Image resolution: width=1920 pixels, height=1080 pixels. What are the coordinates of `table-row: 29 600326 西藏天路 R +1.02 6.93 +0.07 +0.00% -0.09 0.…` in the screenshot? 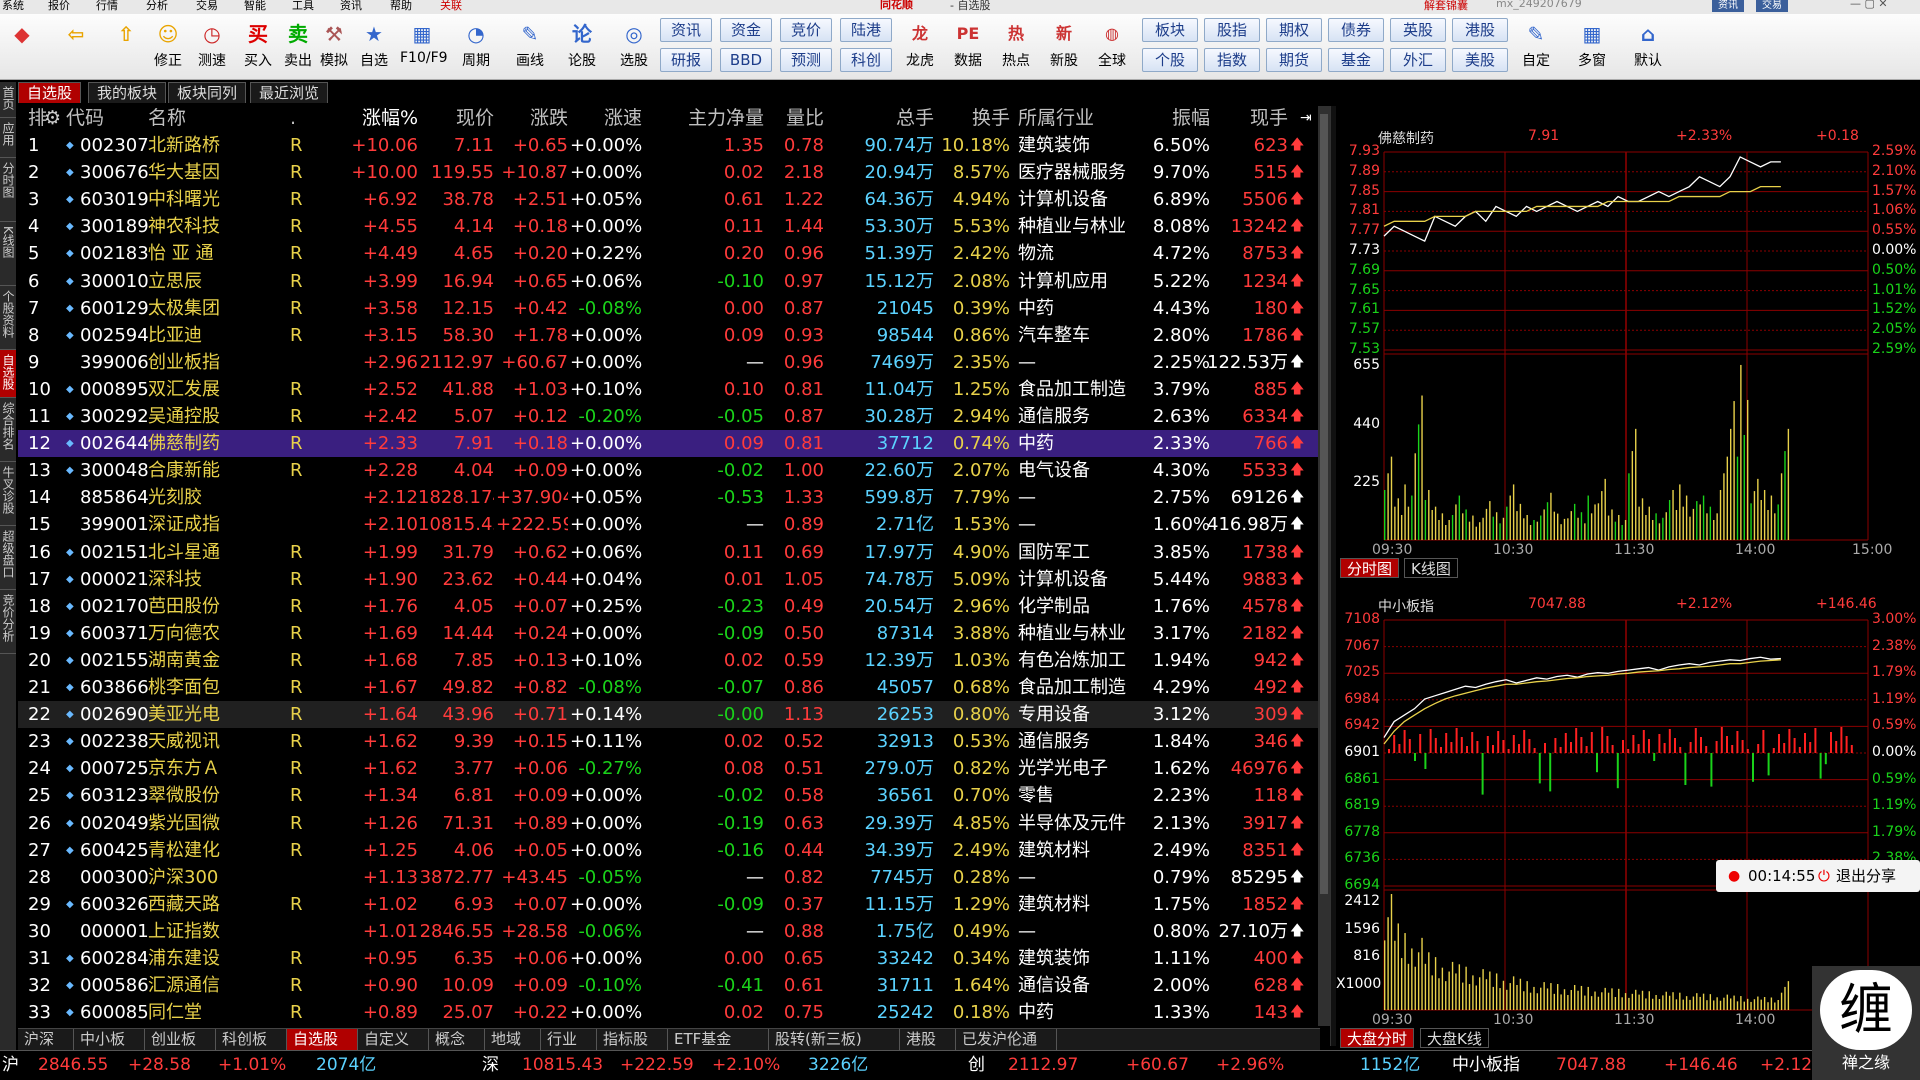 It's located at (669, 904).